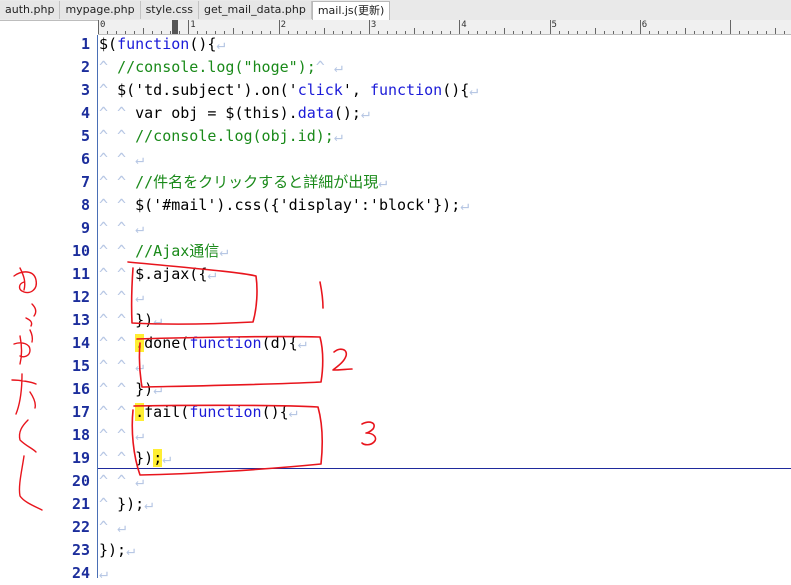 The image size is (791, 585). Describe the element at coordinates (31, 315) in the screenshot. I see `side-note-small-tsu` at that location.